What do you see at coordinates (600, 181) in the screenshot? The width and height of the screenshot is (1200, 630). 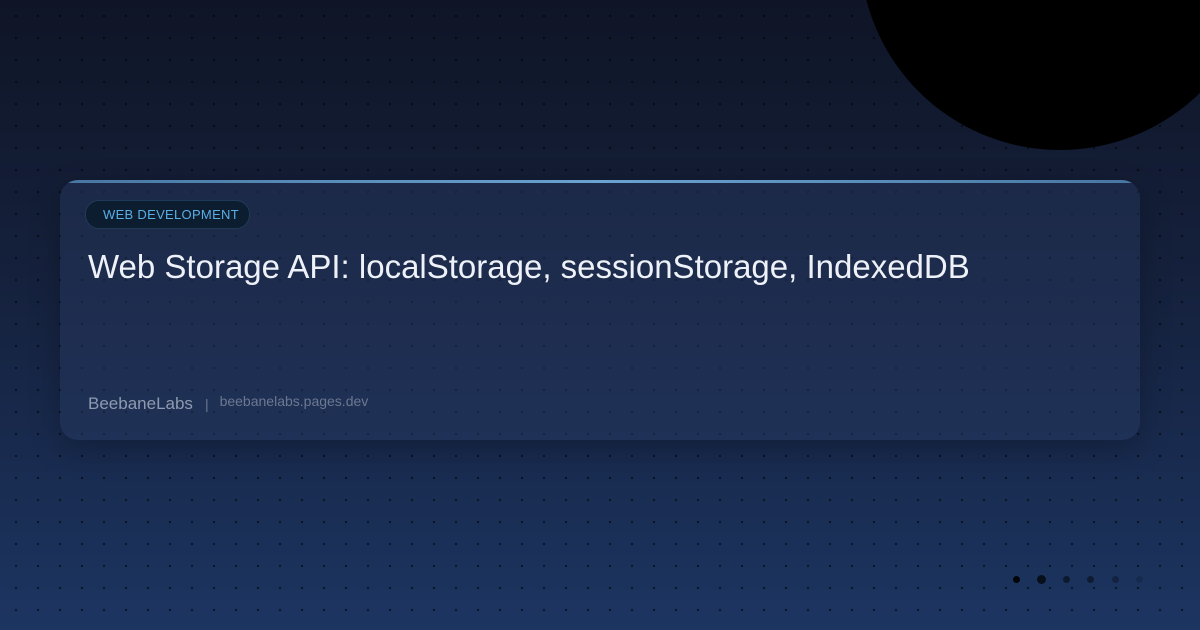 I see `card-accent-line` at bounding box center [600, 181].